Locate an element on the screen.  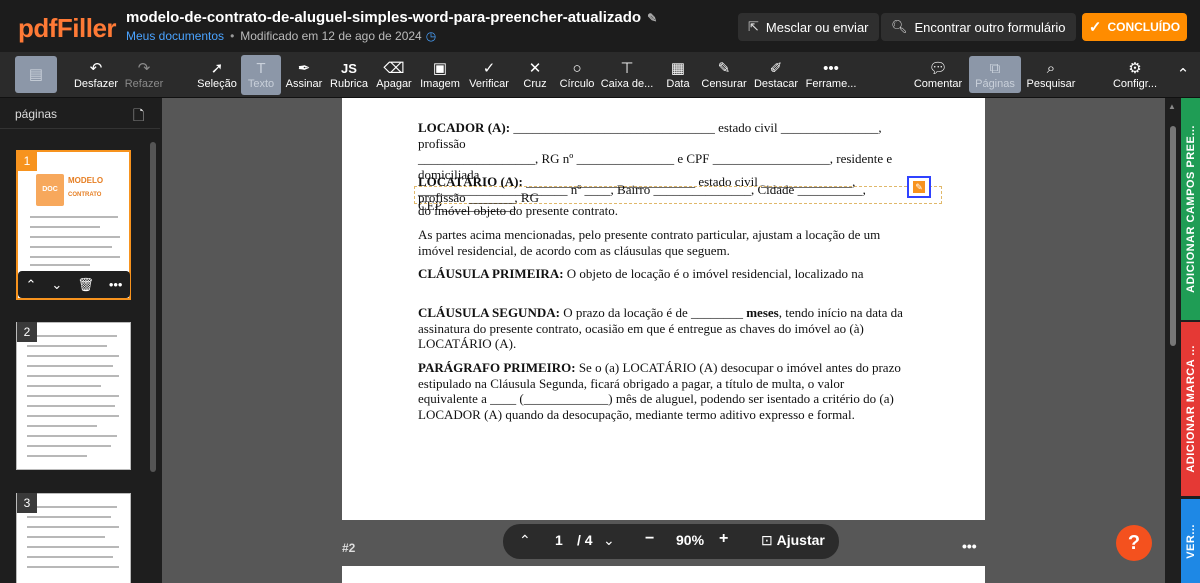
find-document-icon: 🔍︎ is located at coordinates (899, 26).